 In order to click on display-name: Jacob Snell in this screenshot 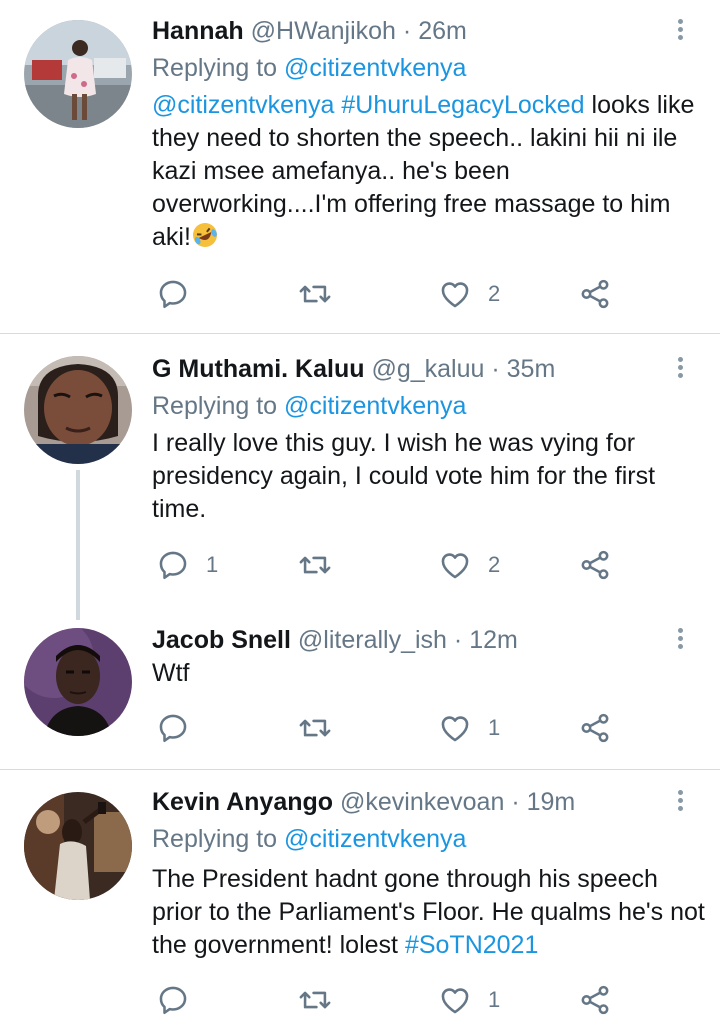, I will do `click(221, 640)`.